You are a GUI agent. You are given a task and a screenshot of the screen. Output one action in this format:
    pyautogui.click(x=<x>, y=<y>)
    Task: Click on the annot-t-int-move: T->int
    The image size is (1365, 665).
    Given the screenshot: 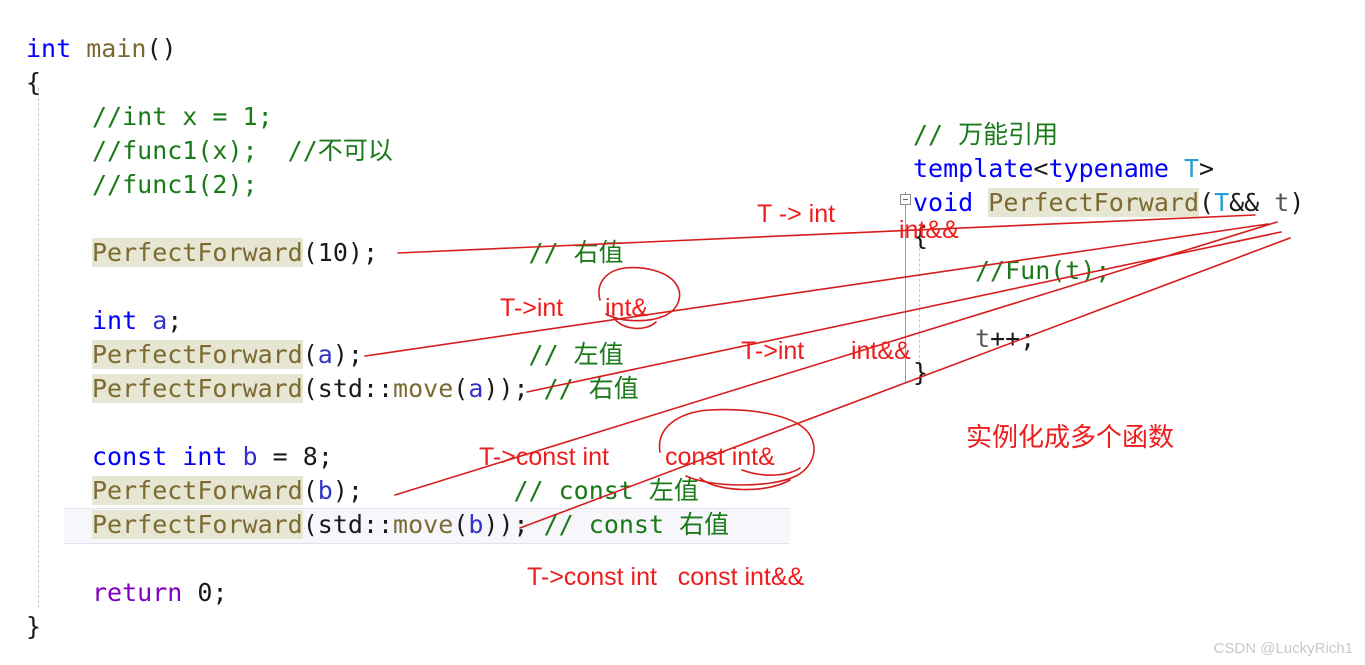 What is the action you would take?
    pyautogui.click(x=773, y=351)
    